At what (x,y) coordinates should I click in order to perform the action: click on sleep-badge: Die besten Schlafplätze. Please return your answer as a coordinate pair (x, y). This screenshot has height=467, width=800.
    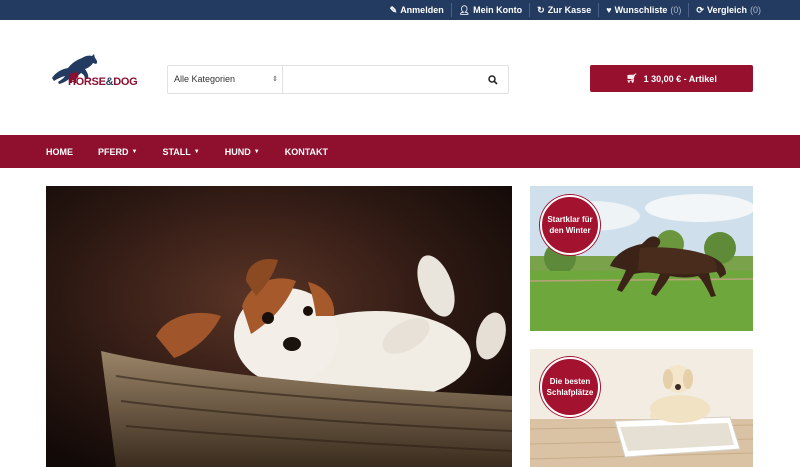
    Looking at the image, I should click on (570, 387).